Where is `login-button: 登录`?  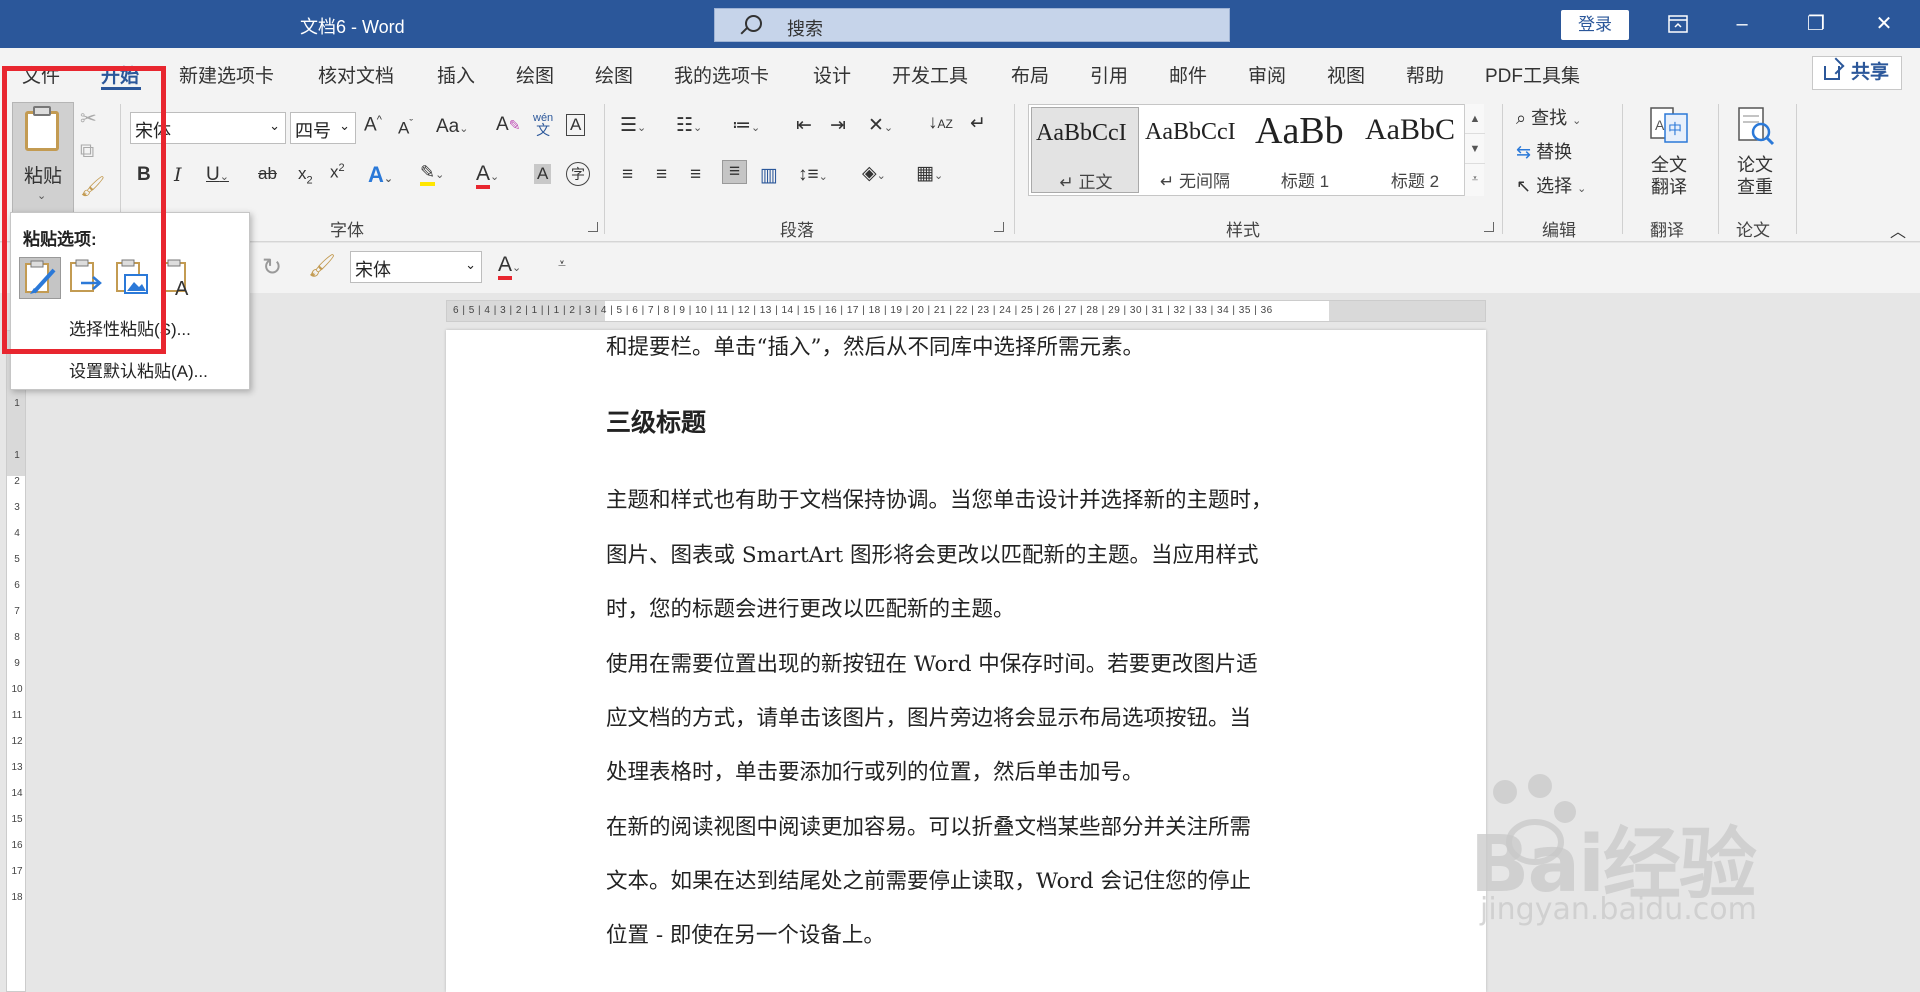
login-button: 登录 is located at coordinates (1595, 25).